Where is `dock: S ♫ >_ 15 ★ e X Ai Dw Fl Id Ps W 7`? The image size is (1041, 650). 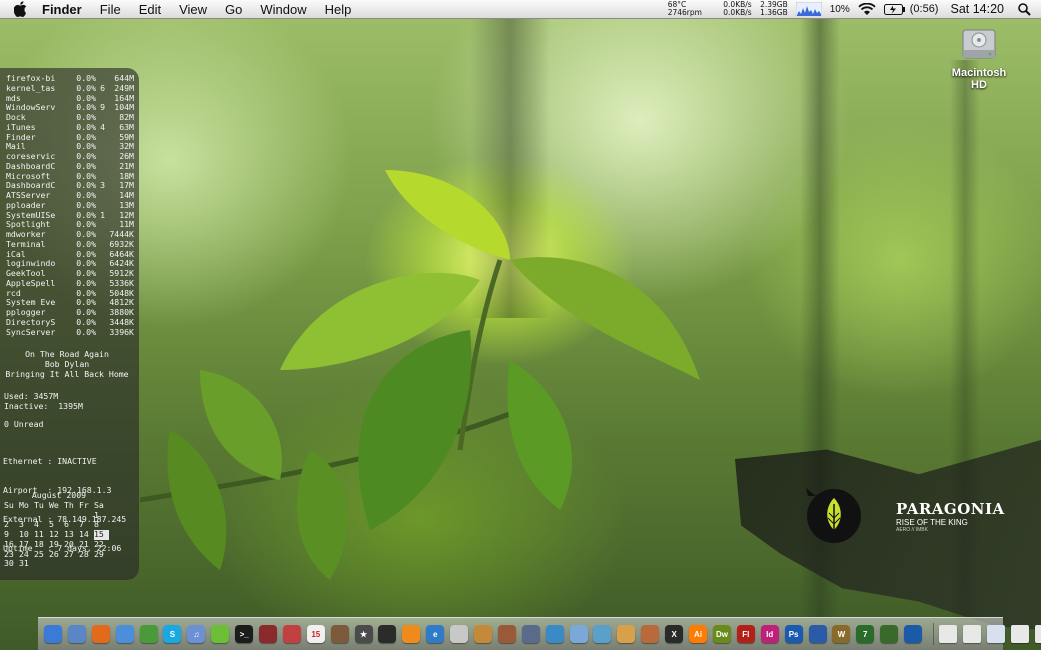
dock: S ♫ >_ 15 ★ e X Ai Dw Fl Id Ps W 7 is located at coordinates (539, 633).